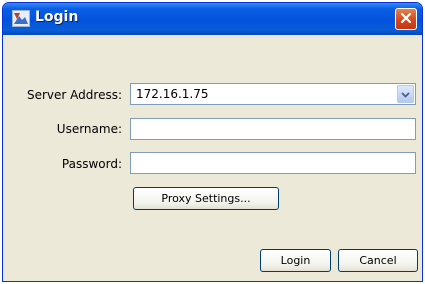 This screenshot has height=284, width=425. Describe the element at coordinates (89, 129) in the screenshot. I see `username-label: Username:` at that location.